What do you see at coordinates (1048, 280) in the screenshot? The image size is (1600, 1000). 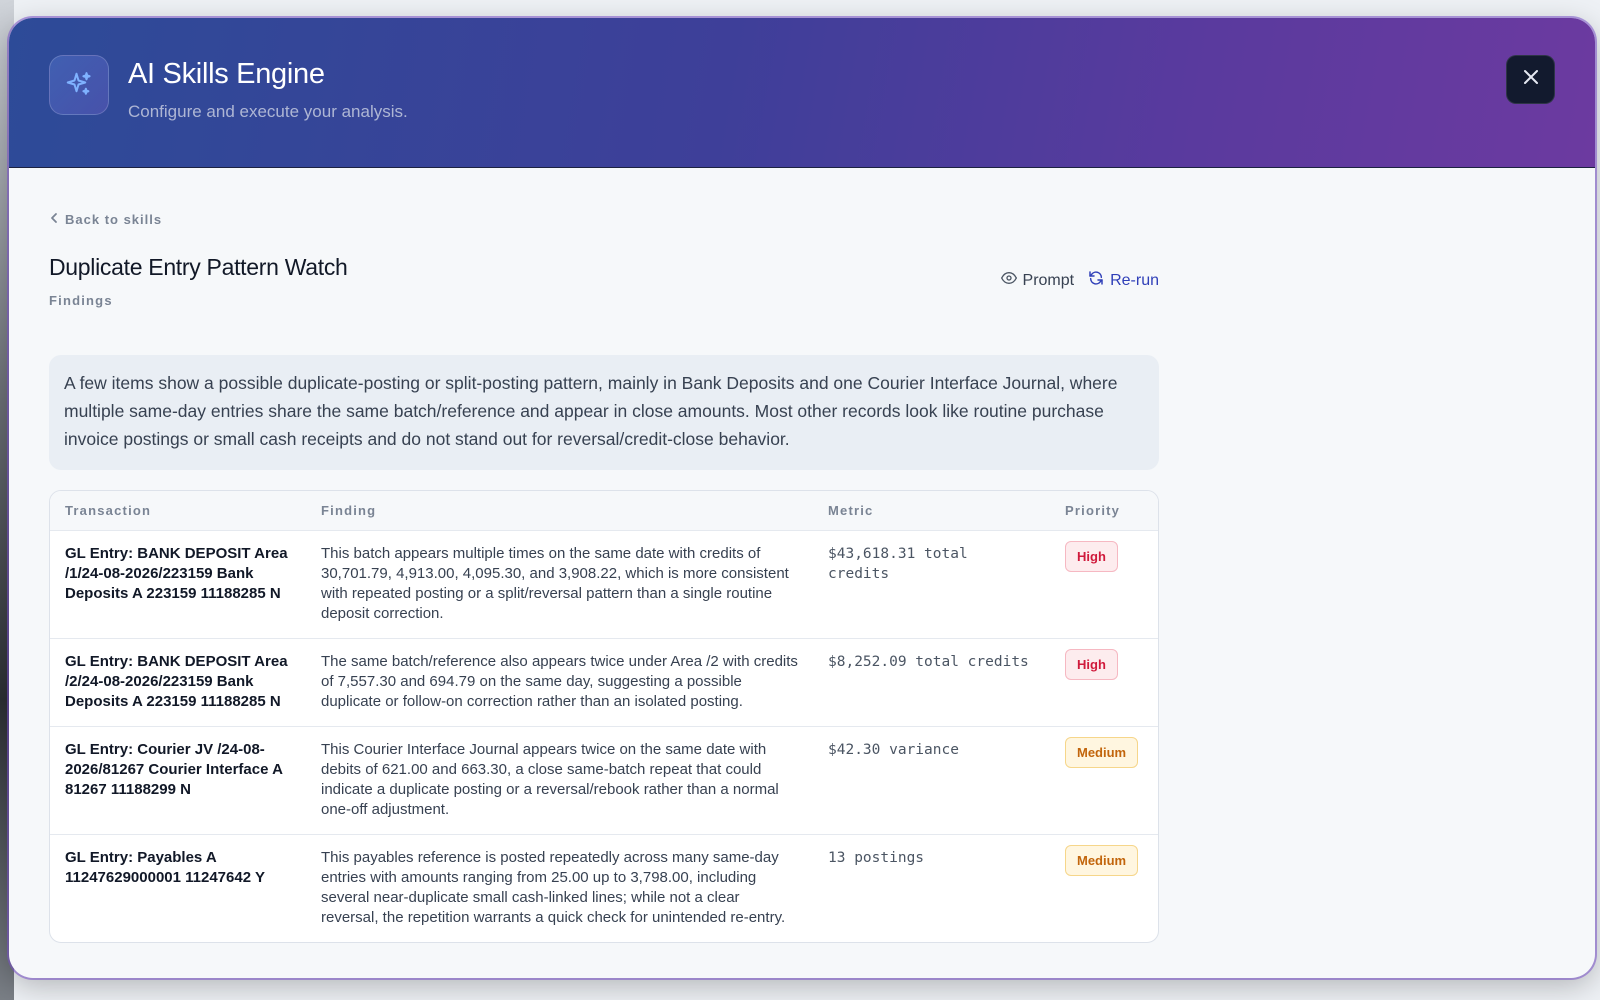 I see `prompt-button-label: Prompt` at bounding box center [1048, 280].